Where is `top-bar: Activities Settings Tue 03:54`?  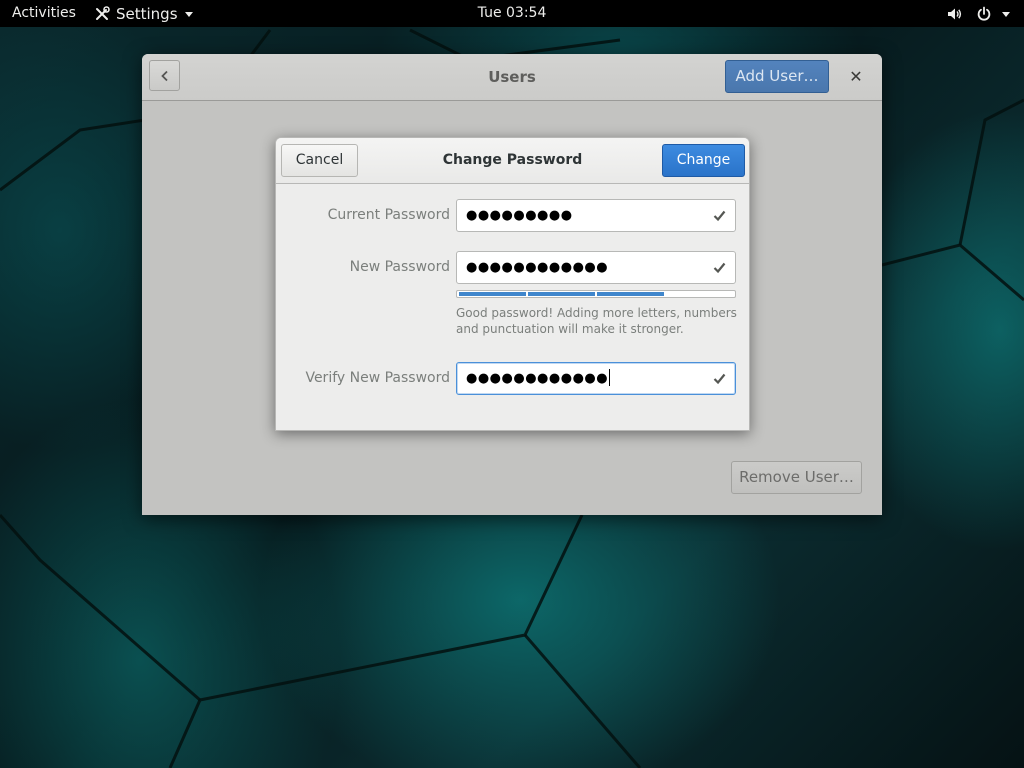
top-bar: Activities Settings Tue 03:54 is located at coordinates (512, 13).